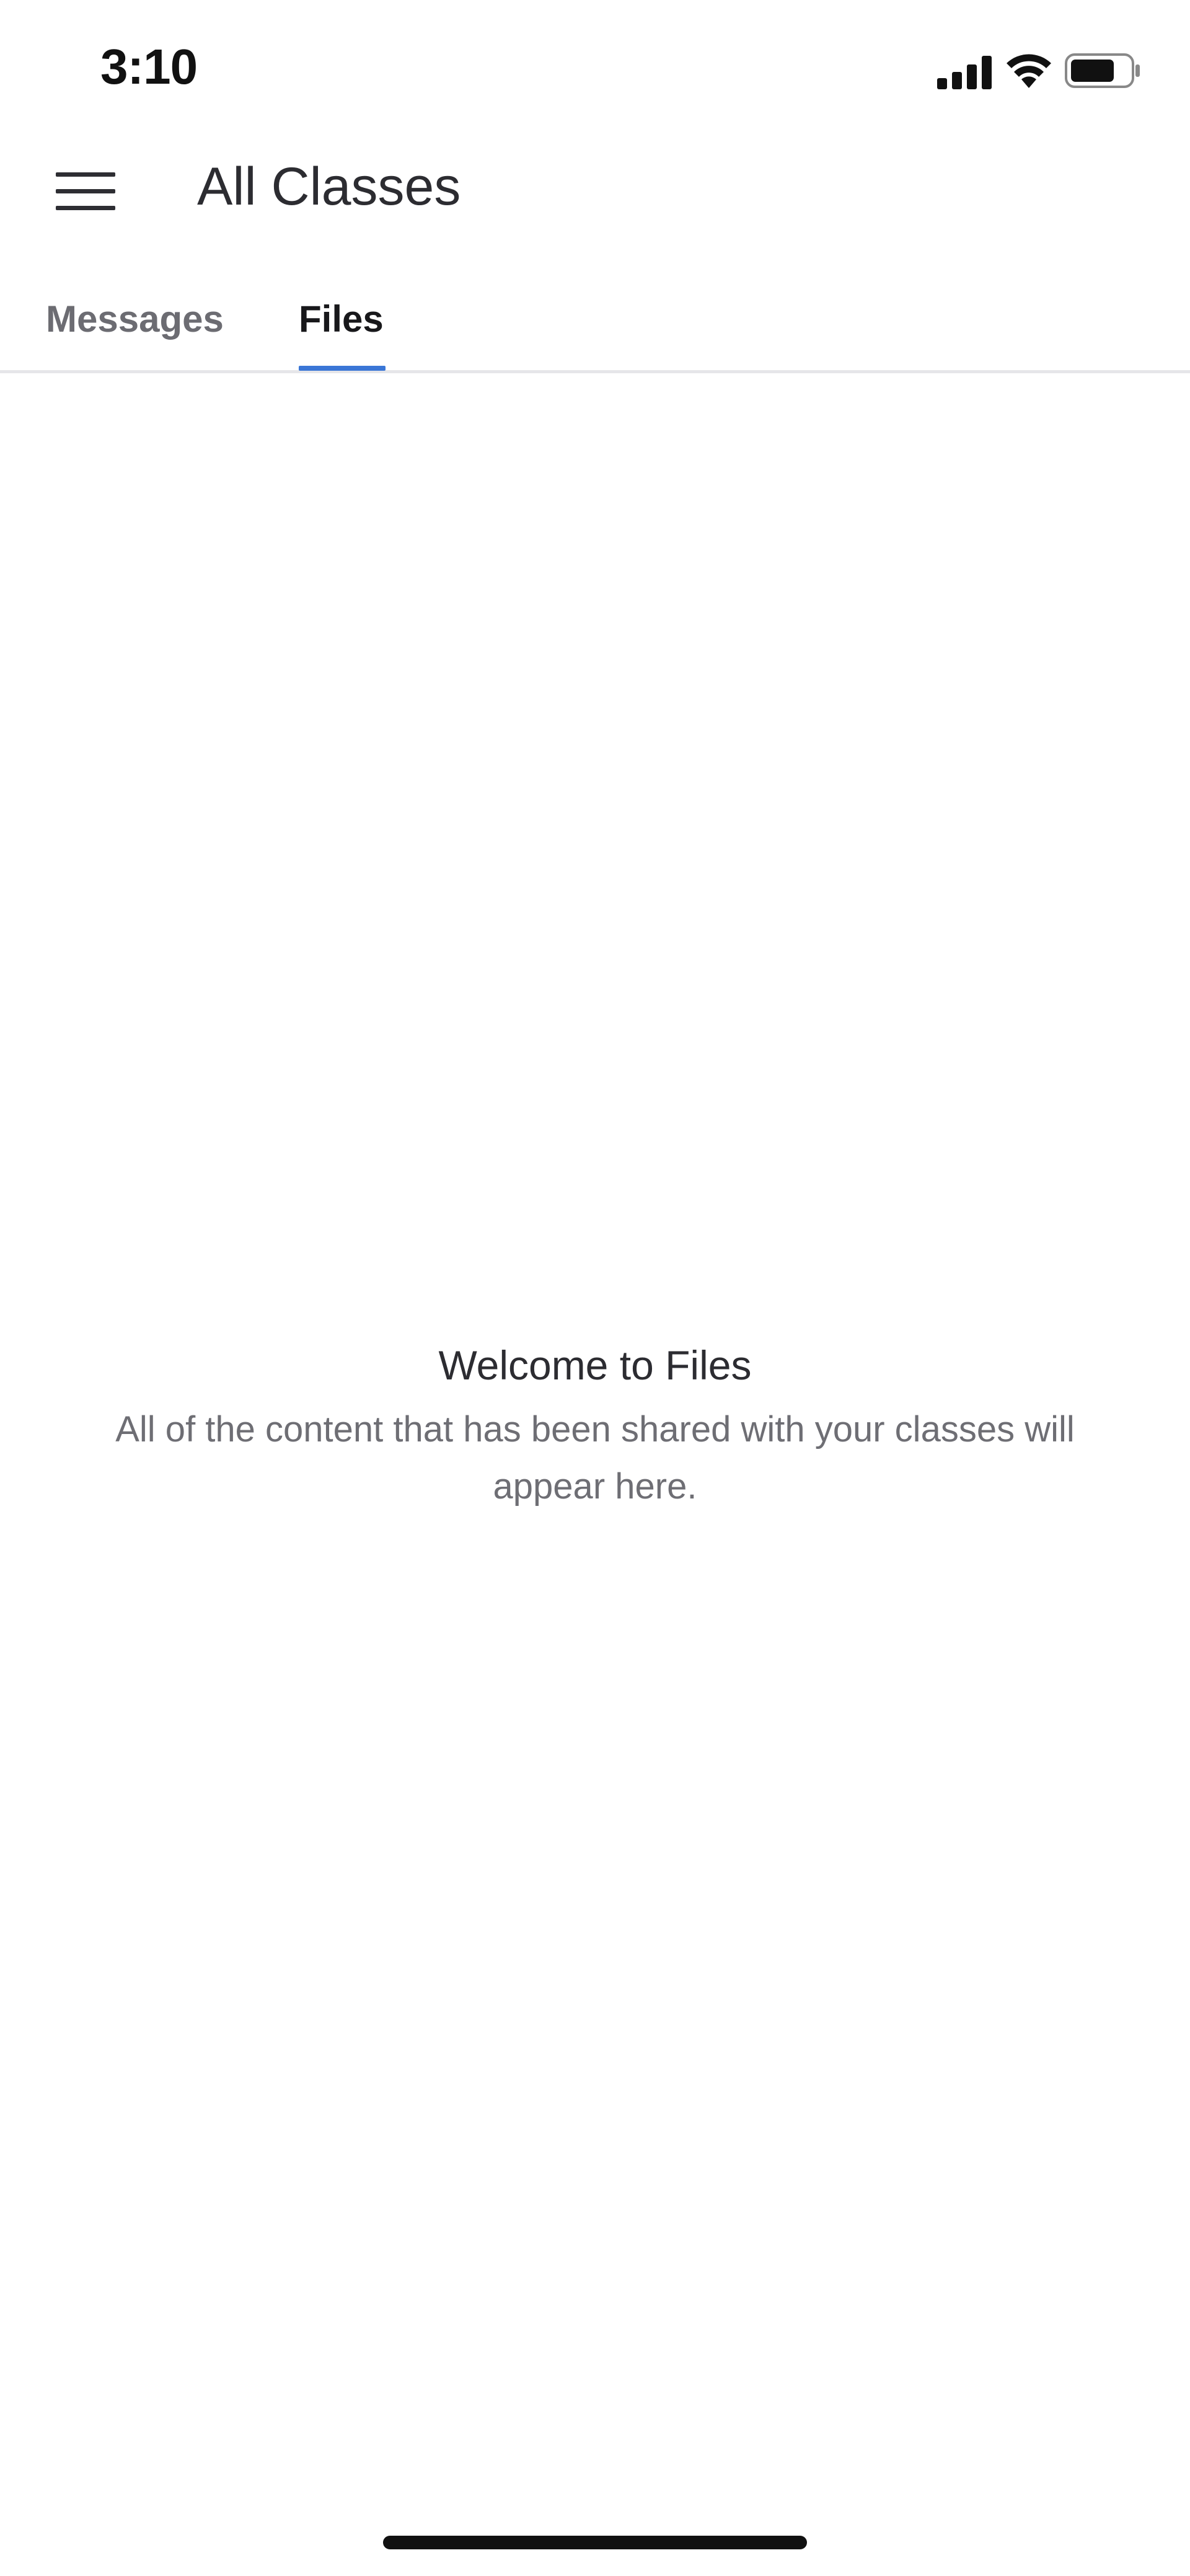 The image size is (1190, 2576). Describe the element at coordinates (1102, 70) in the screenshot. I see `battery-icon` at that location.